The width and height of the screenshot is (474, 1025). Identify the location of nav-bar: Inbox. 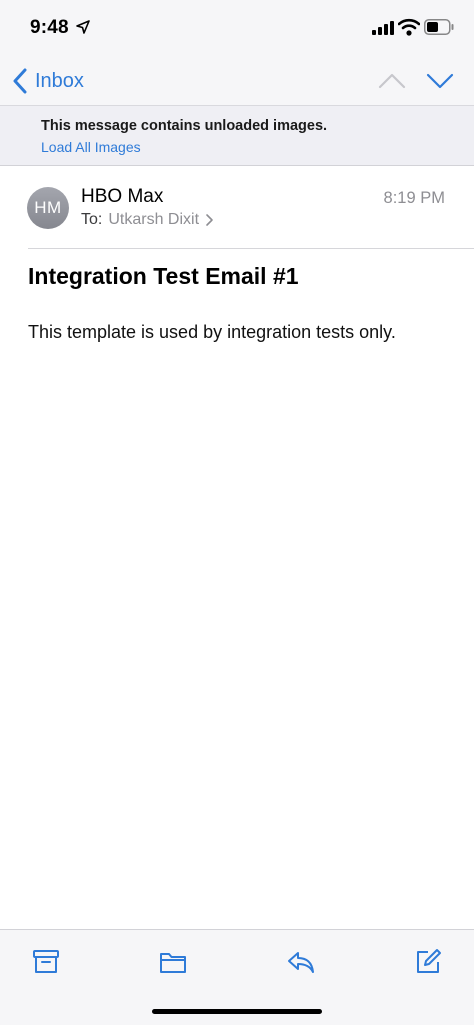
(237, 81).